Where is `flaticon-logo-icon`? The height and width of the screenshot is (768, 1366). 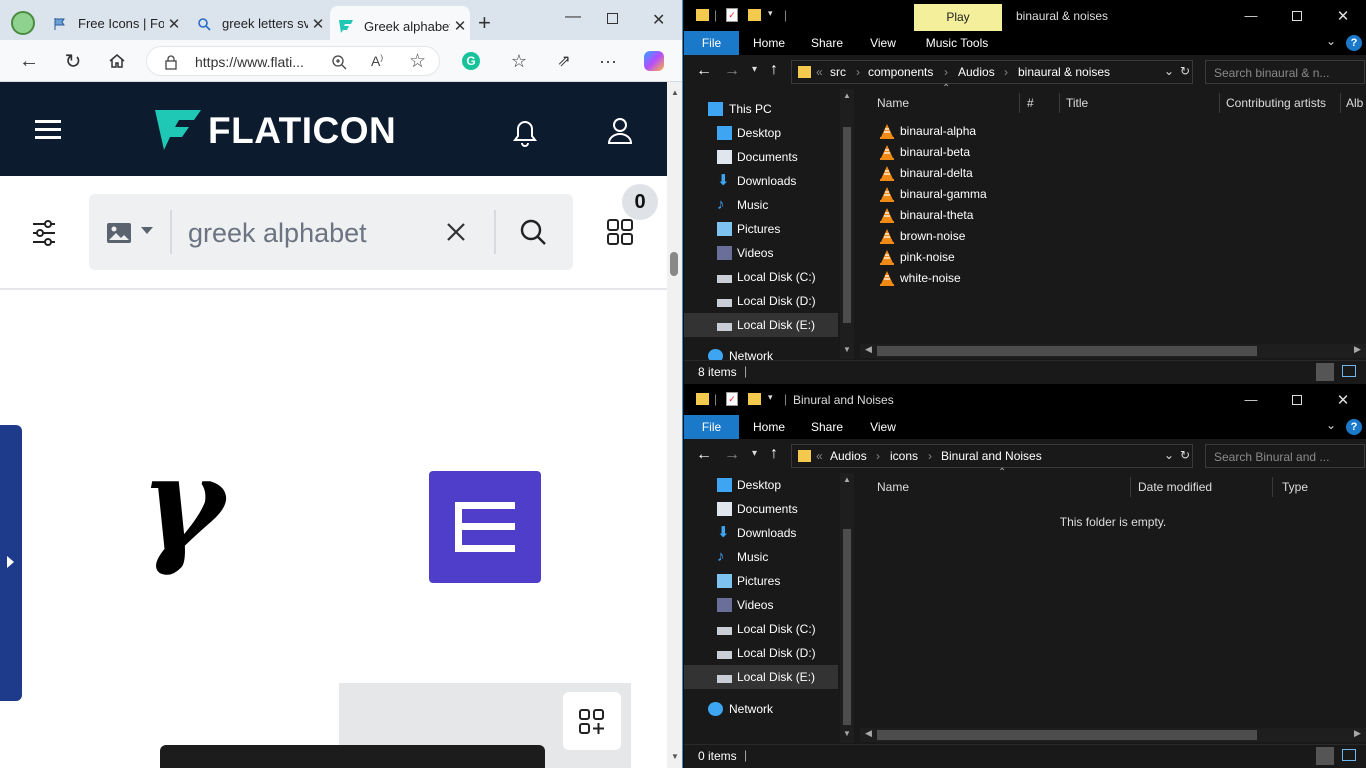 flaticon-logo-icon is located at coordinates (178, 130).